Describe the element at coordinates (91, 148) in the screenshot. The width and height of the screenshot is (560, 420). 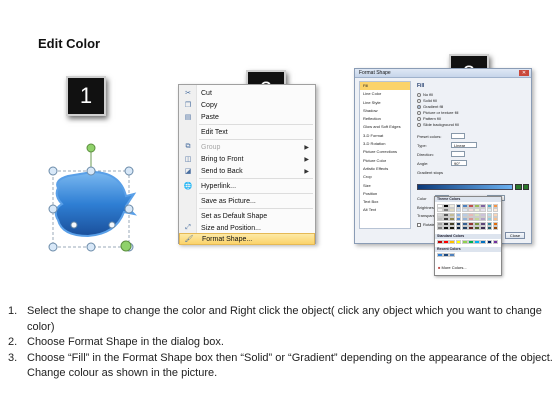
I see `rotation-handle` at that location.